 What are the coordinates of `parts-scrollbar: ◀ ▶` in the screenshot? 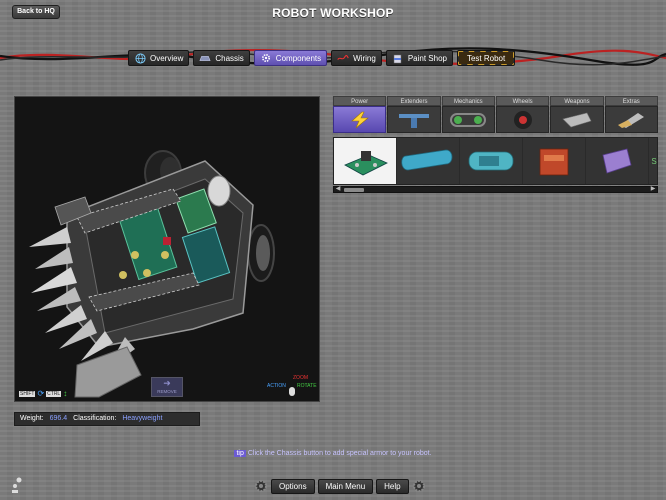 It's located at (495, 189).